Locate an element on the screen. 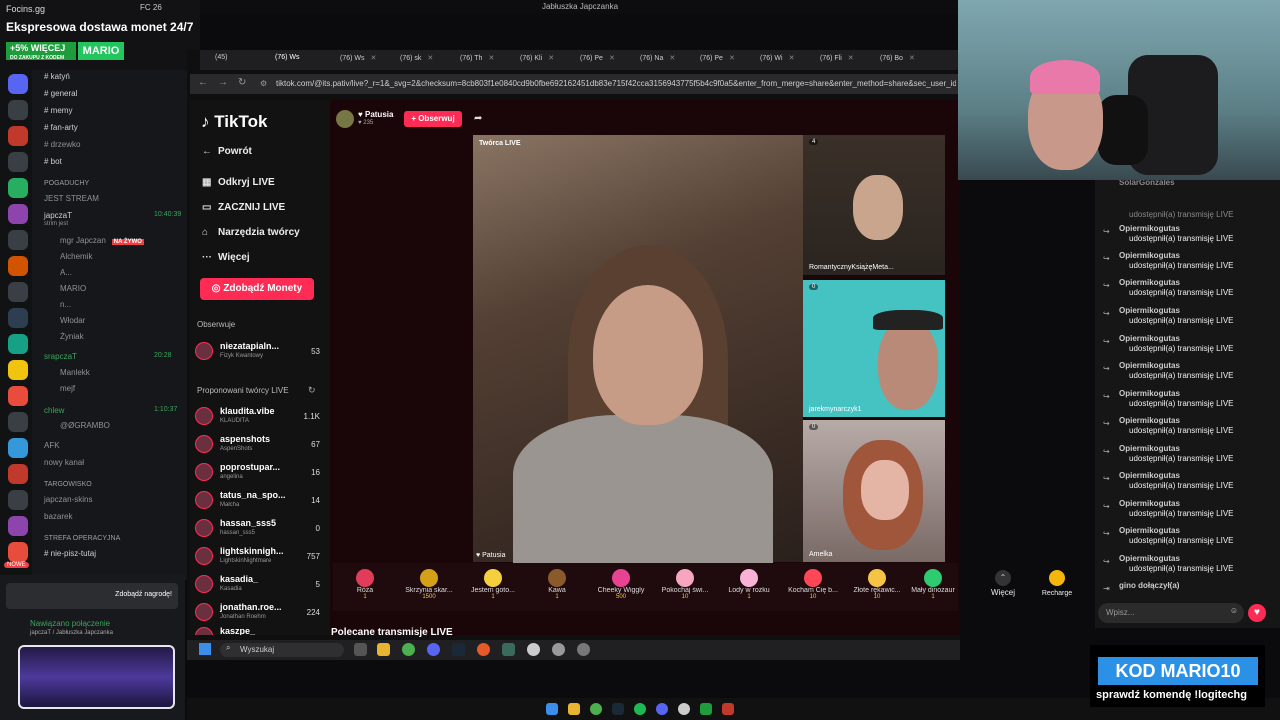 The image size is (1280, 720). suggested-creator: poprostupar... angelina 16 is located at coordinates (259, 473).